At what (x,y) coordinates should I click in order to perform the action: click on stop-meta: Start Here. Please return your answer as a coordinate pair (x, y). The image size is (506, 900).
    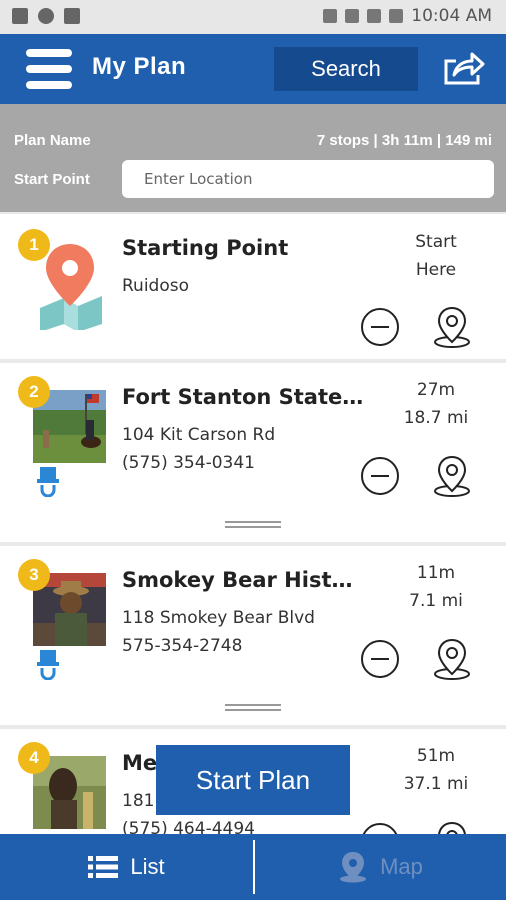
    Looking at the image, I should click on (436, 256).